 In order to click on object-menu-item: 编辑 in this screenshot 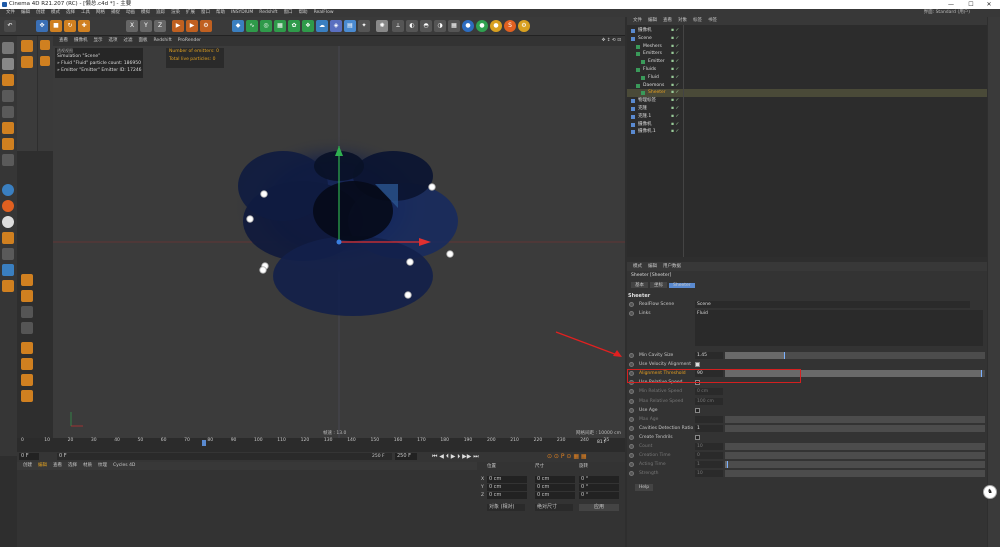, I will do `click(652, 20)`.